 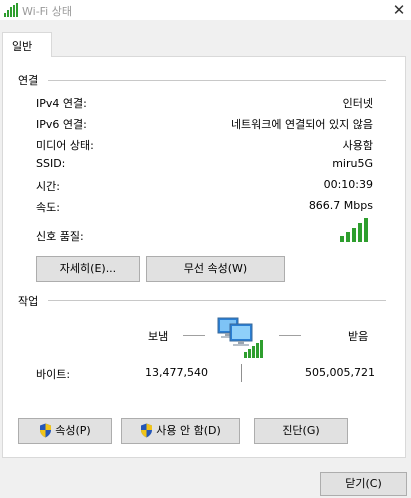 I want to click on bytes-received-value: 505,005,721, so click(x=340, y=372).